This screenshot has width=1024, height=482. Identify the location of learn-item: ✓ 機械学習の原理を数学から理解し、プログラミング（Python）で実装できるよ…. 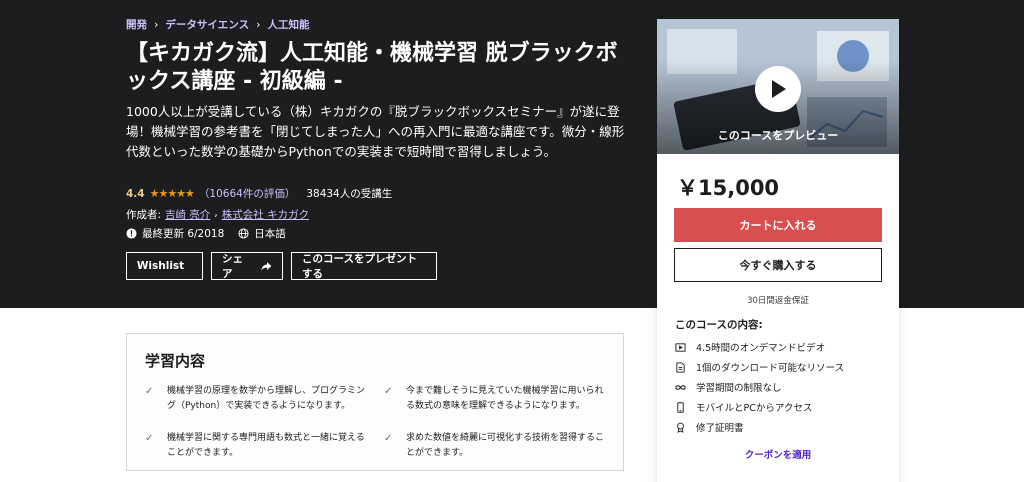
(256, 399).